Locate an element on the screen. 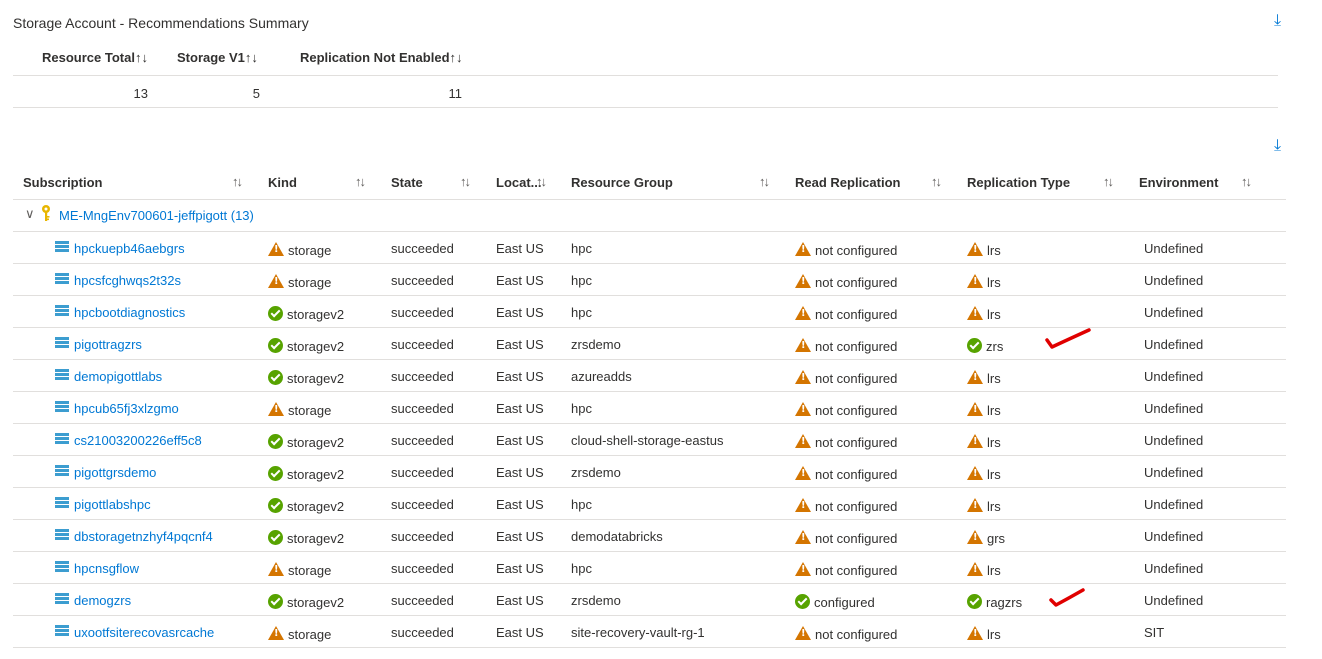 The image size is (1322, 659). storage-account-name-text: hpckuepb46aebgrs is located at coordinates (129, 248).